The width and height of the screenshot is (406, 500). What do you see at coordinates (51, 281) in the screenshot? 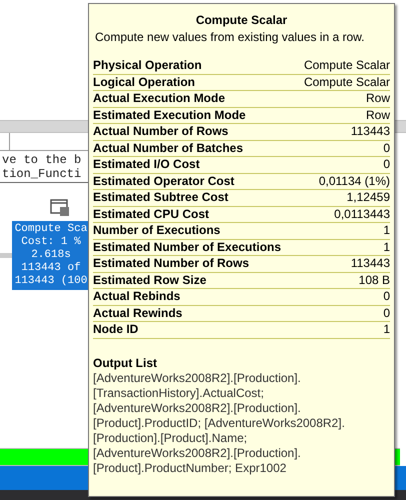
I see `node-label: 113443 (100` at bounding box center [51, 281].